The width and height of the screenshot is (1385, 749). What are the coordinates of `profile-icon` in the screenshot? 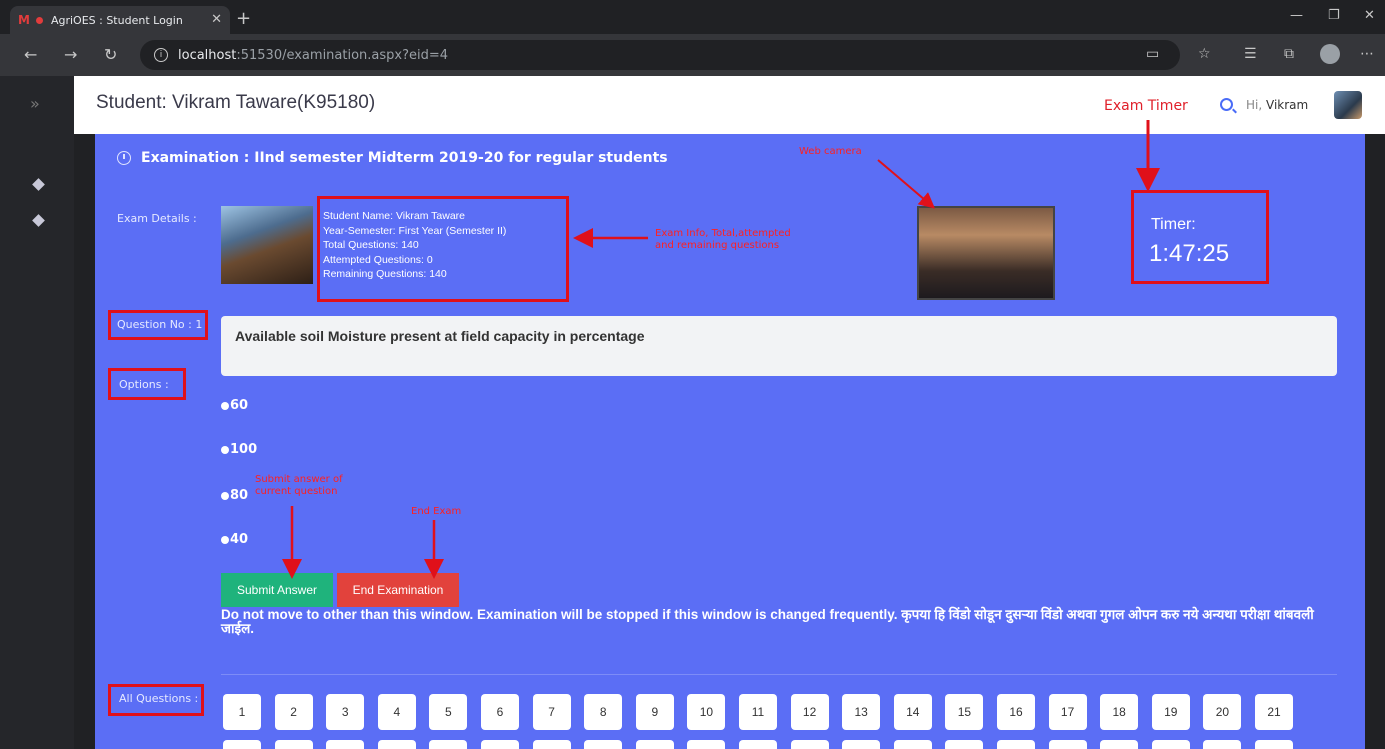 It's located at (1330, 54).